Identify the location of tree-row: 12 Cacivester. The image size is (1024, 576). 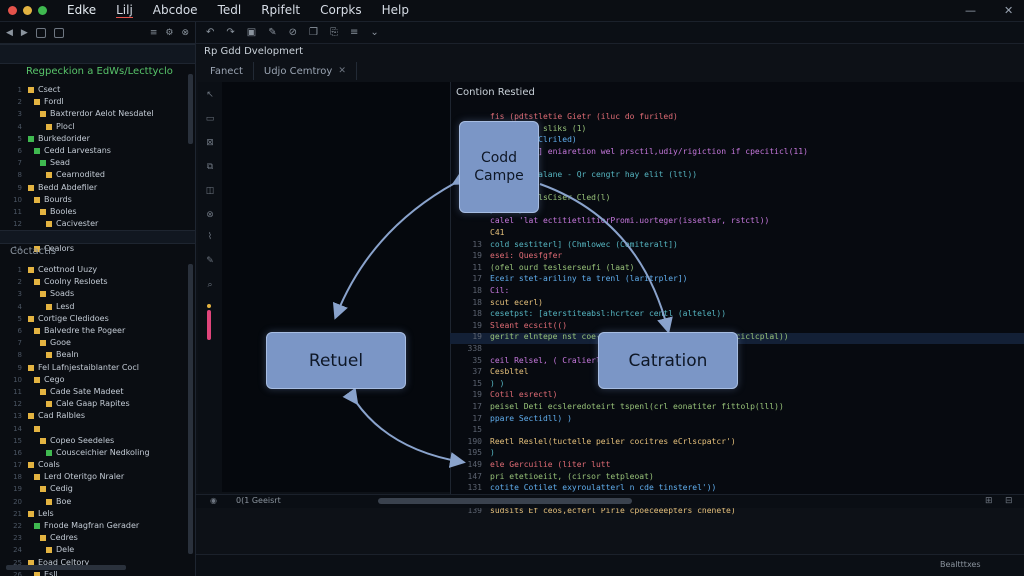
(95, 224).